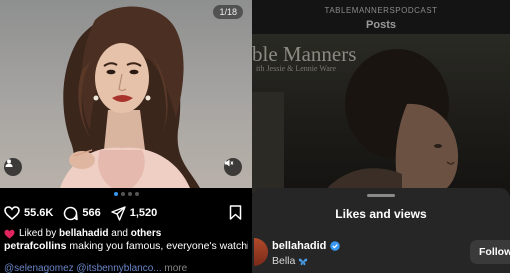 The width and height of the screenshot is (510, 273). What do you see at coordinates (284, 261) in the screenshot?
I see `row-display-name: Bella` at bounding box center [284, 261].